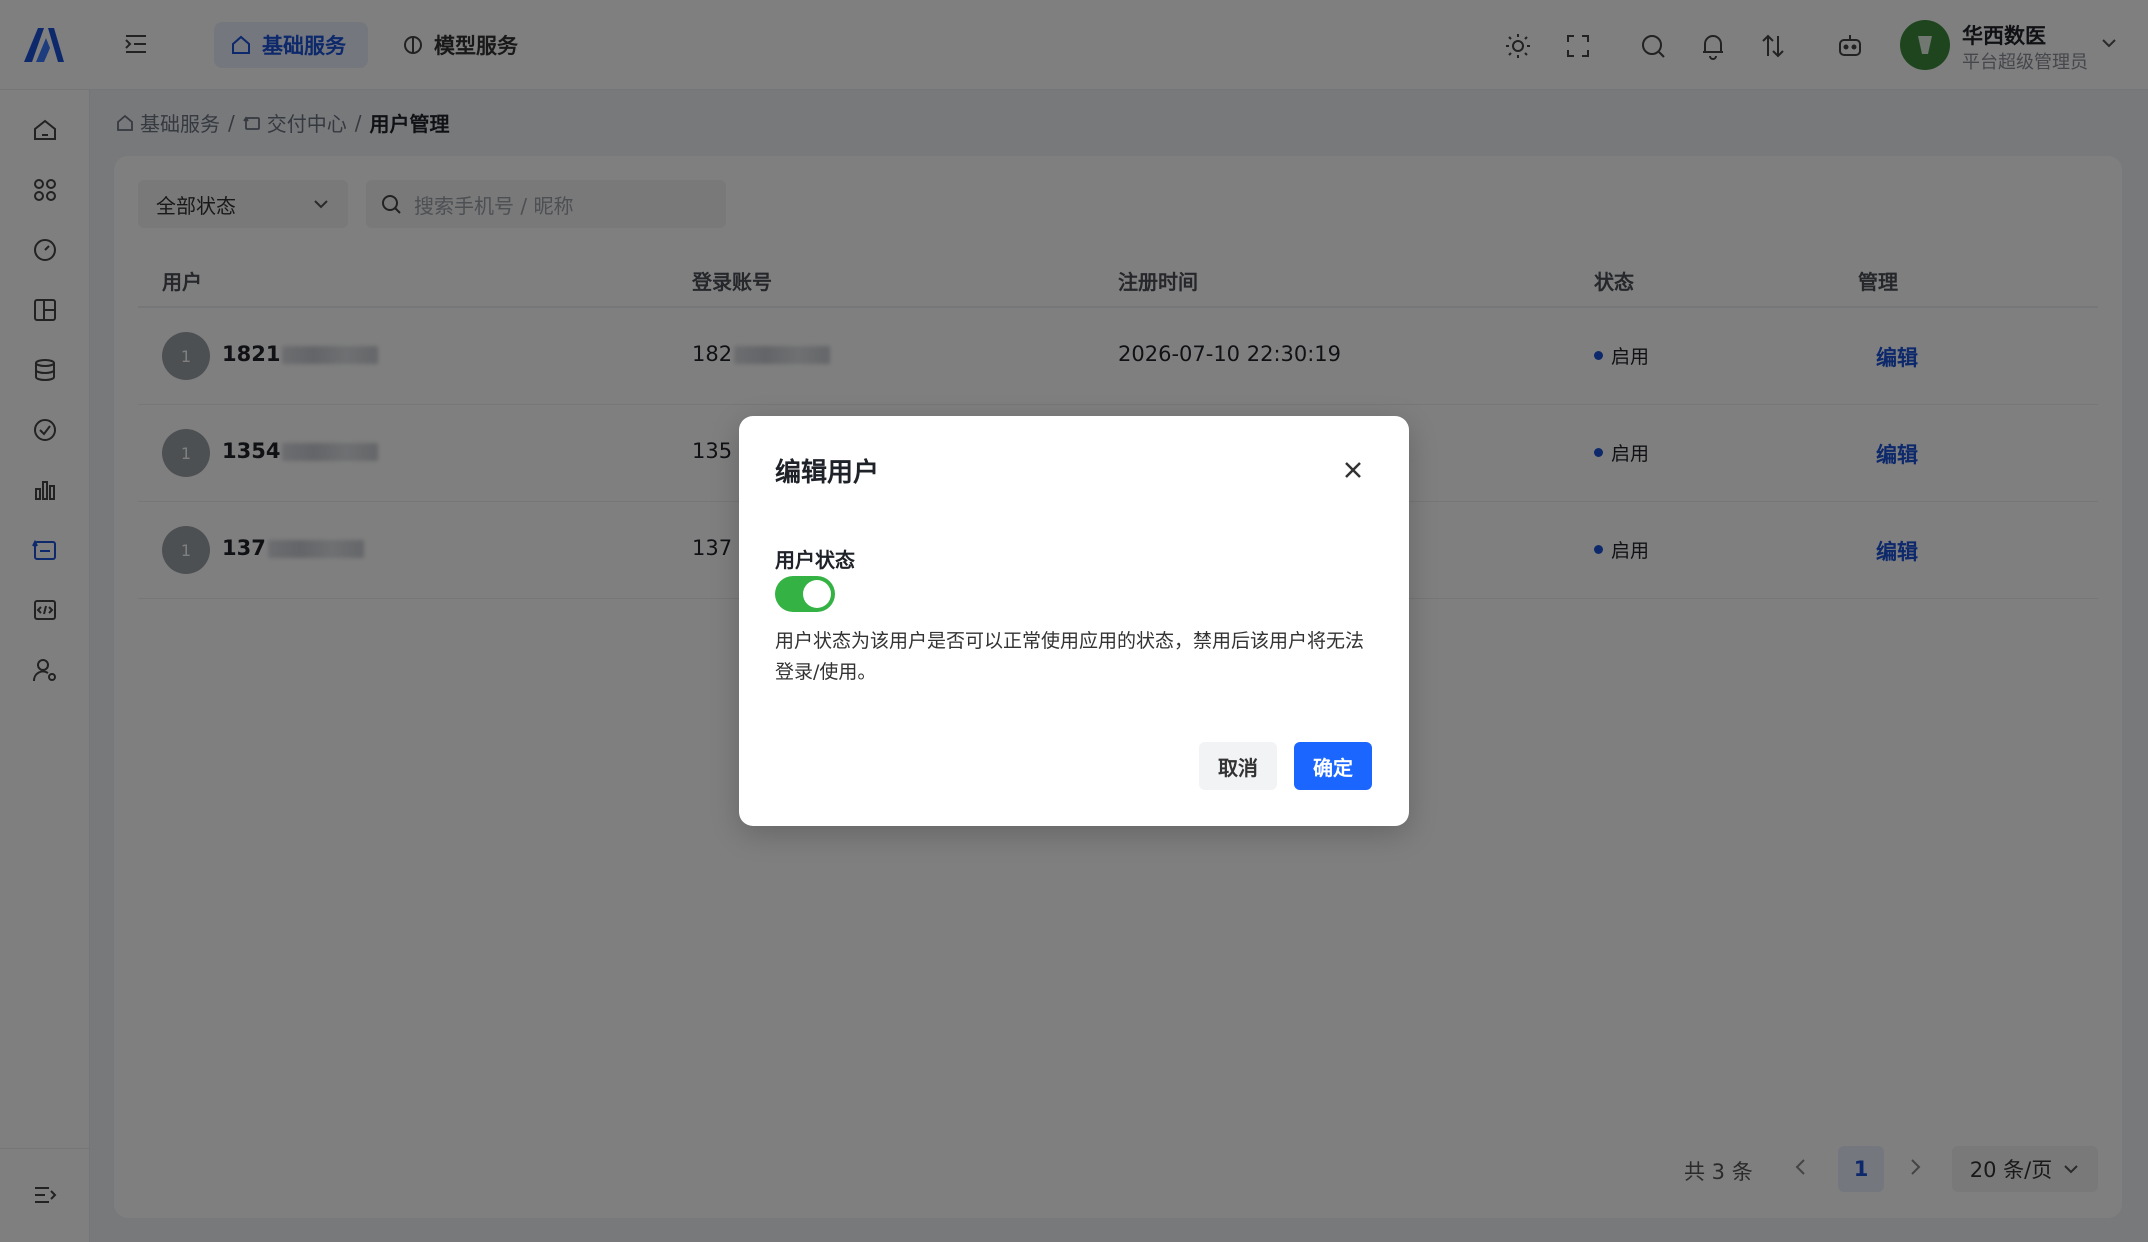  Describe the element at coordinates (827, 473) in the screenshot. I see `dialog-title: 编辑用户` at that location.